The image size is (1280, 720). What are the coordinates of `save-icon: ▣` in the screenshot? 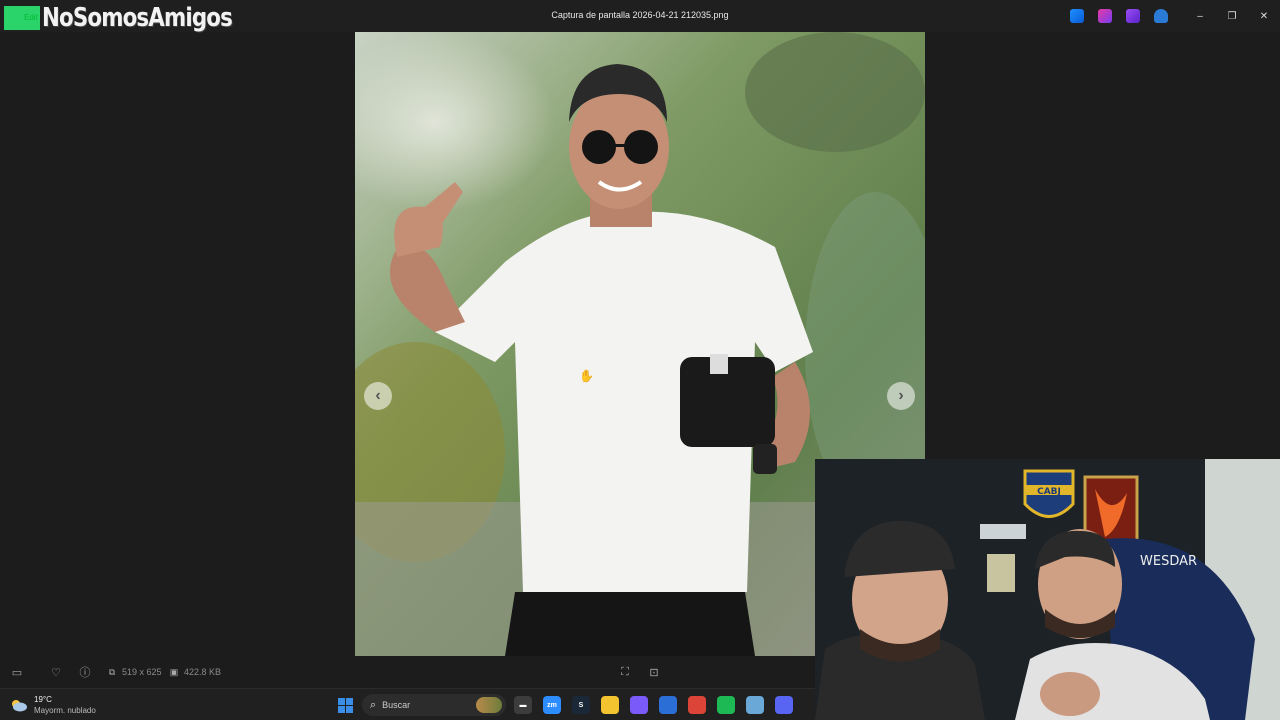 It's located at (174, 671).